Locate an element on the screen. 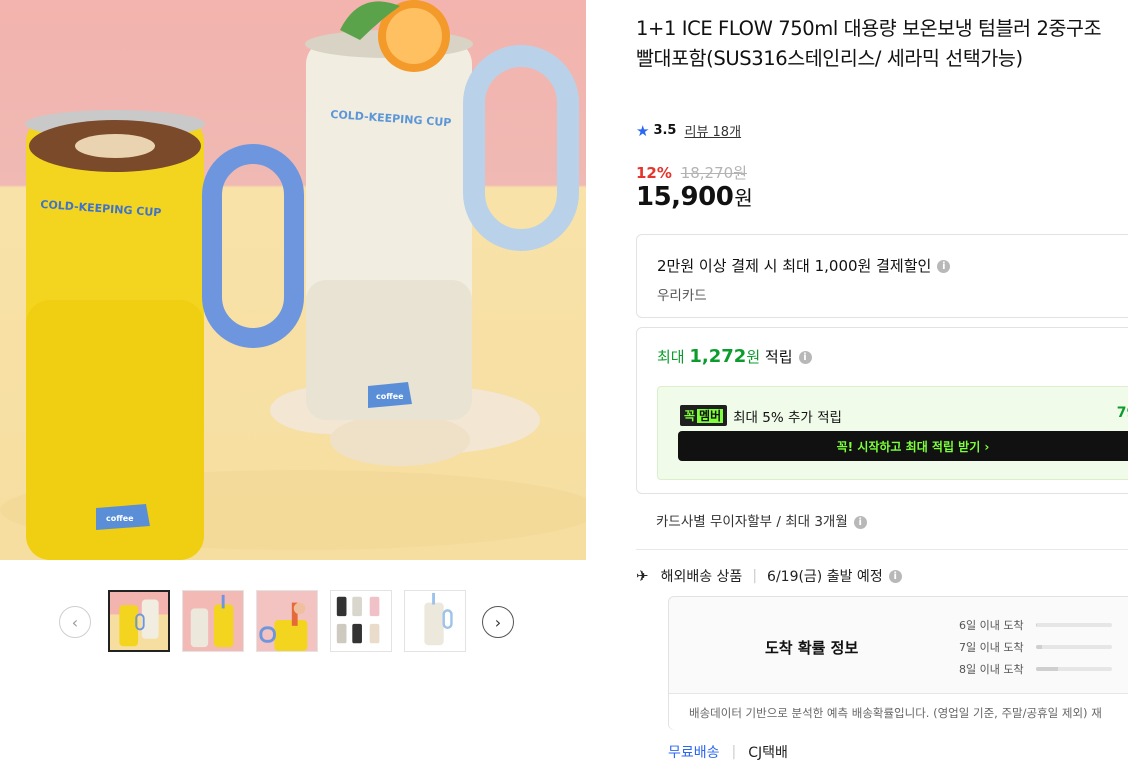 This screenshot has height=777, width=1128. sale-price-number: 15,900 is located at coordinates (685, 197).